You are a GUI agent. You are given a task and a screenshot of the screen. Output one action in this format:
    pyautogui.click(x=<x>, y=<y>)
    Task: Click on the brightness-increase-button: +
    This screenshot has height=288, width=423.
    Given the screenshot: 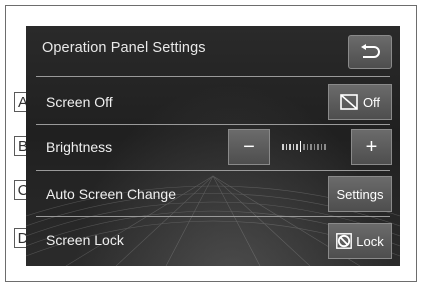 What is the action you would take?
    pyautogui.click(x=371, y=147)
    